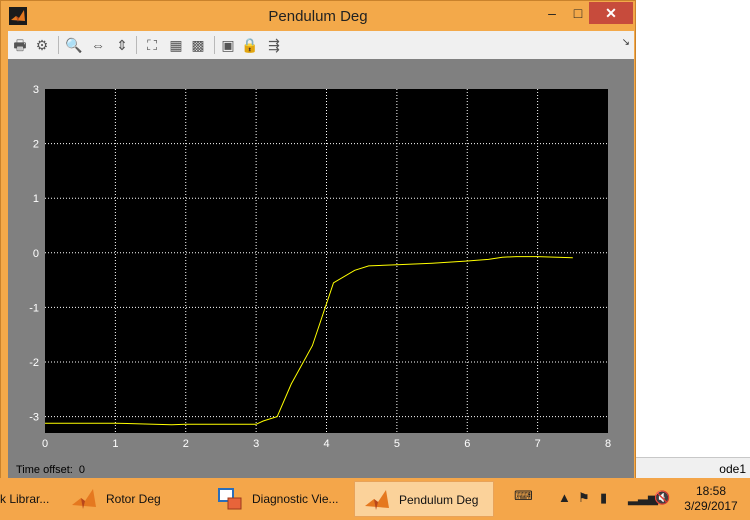 This screenshot has height=520, width=750. What do you see at coordinates (45, 444) in the screenshot?
I see `x-tick-label: 0` at bounding box center [45, 444].